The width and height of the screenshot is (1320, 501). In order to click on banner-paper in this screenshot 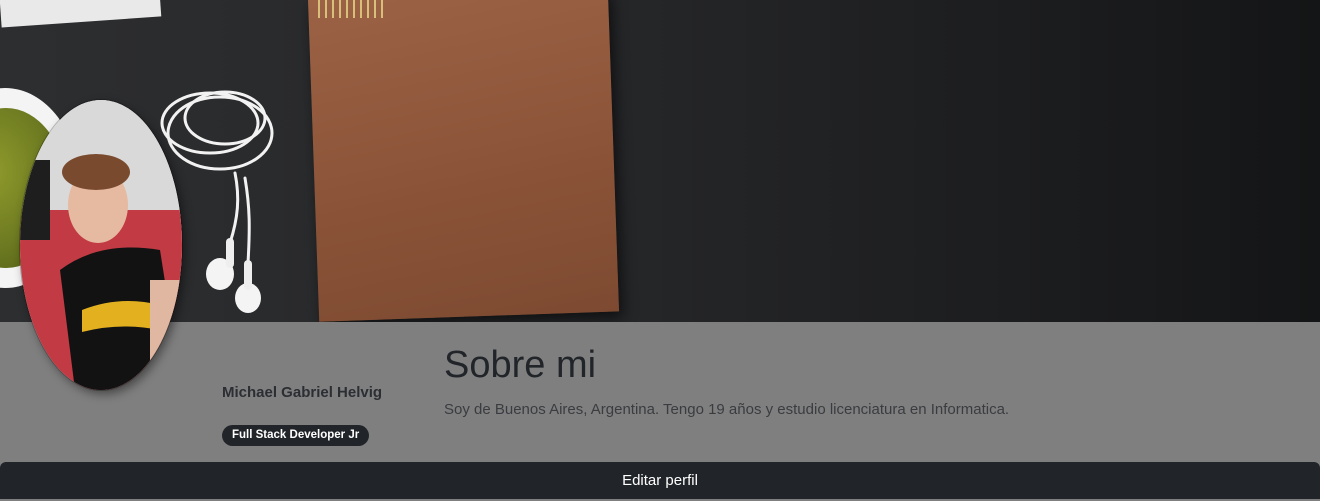, I will do `click(81, 14)`.